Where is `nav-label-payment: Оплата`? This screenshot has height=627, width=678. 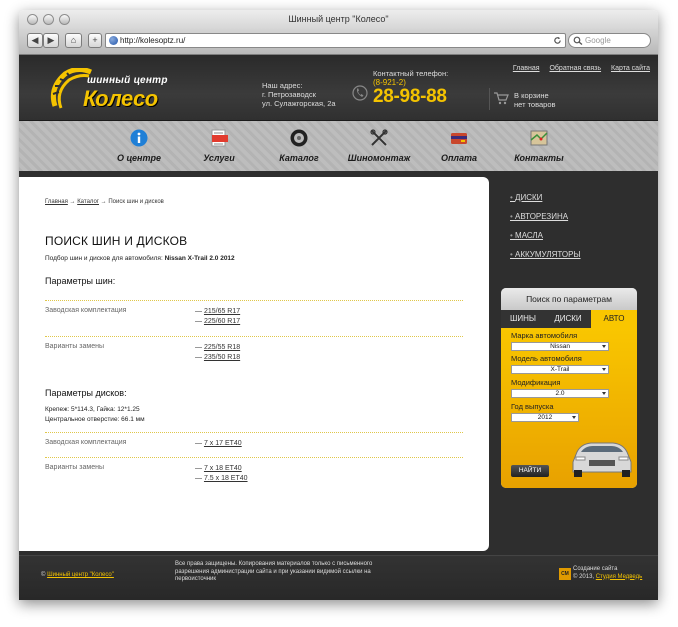
nav-label-payment: Оплата is located at coordinates (459, 158).